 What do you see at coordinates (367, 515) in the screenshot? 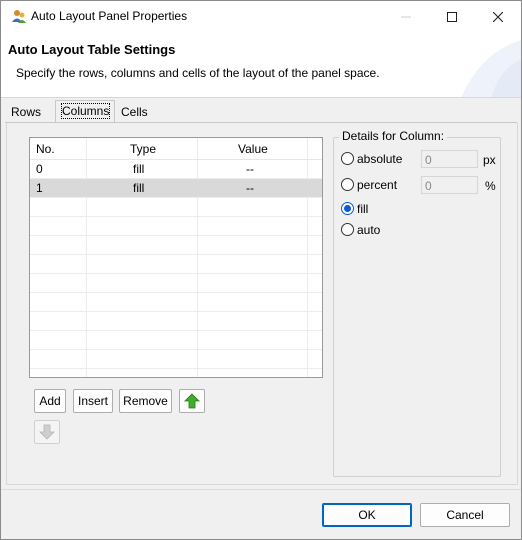
I see `ok-button: OK` at bounding box center [367, 515].